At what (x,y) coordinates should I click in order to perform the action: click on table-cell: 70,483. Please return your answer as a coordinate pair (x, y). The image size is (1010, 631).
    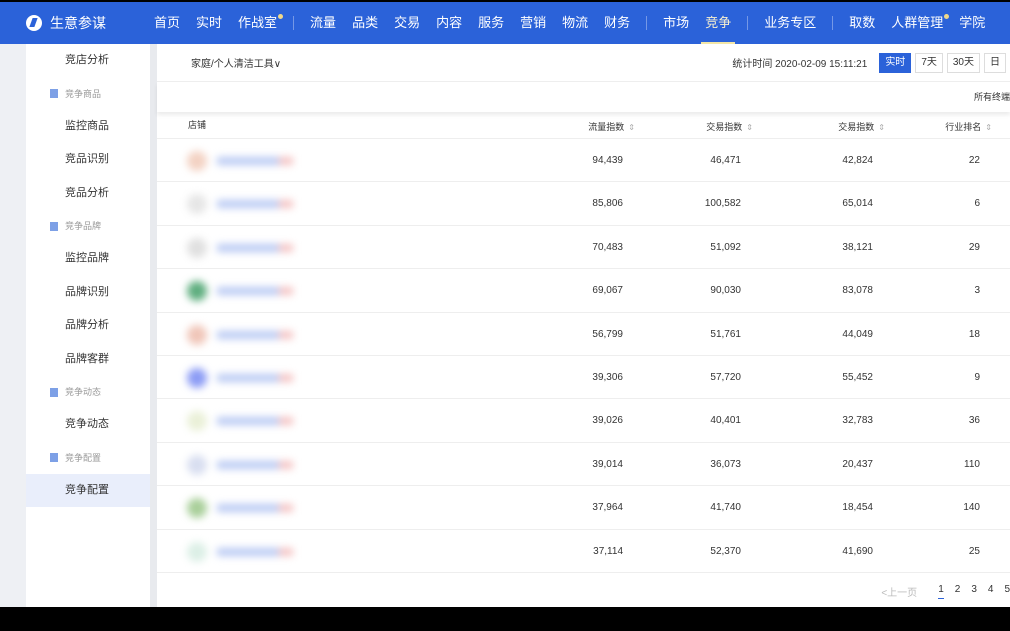
    Looking at the image, I should click on (607, 247).